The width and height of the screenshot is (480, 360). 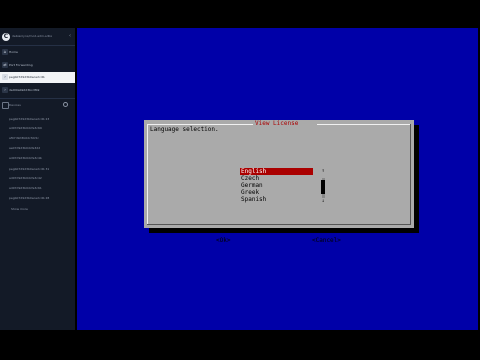 I want to click on scroll-thumb, so click(x=323, y=187).